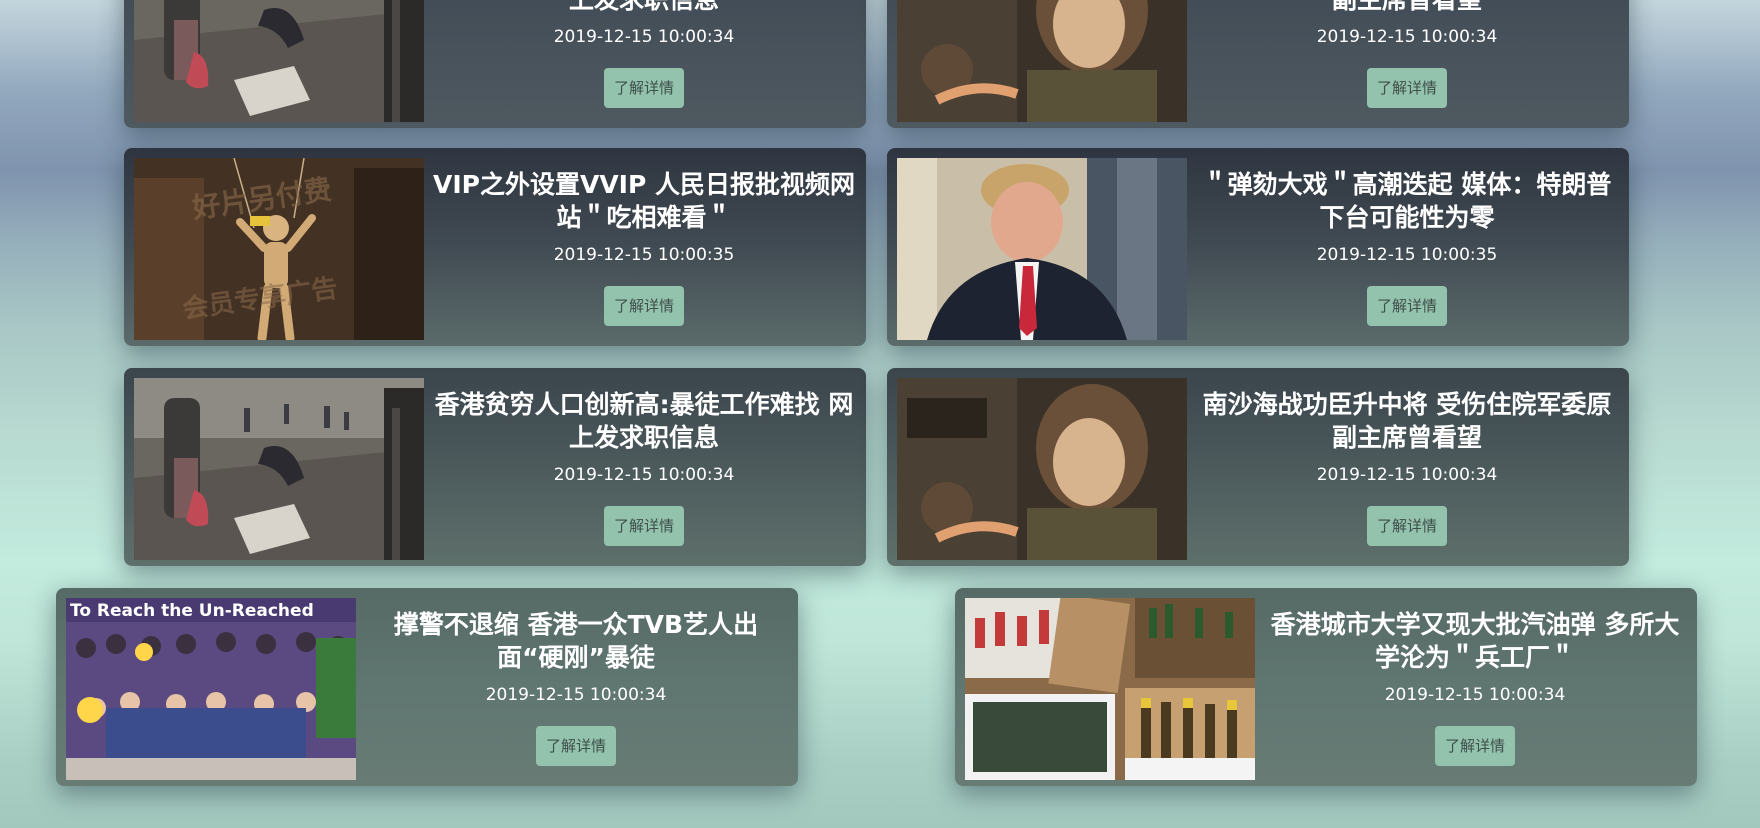 This screenshot has height=828, width=1760. I want to click on news-title: VIP之外设置VVIP 人民日报批视频网站＂吃相难看＂, so click(644, 201).